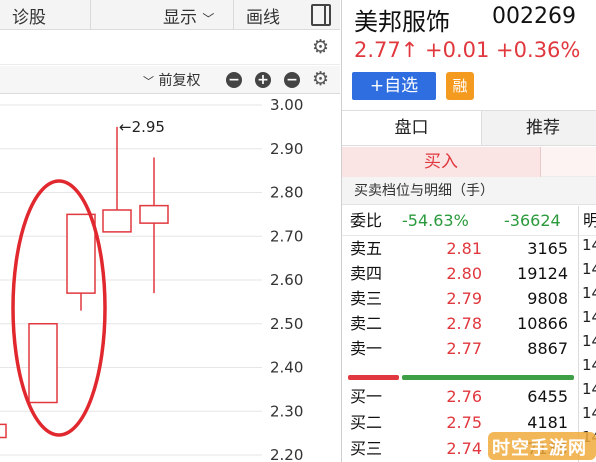  I want to click on order-ratio-bar, so click(461, 377).